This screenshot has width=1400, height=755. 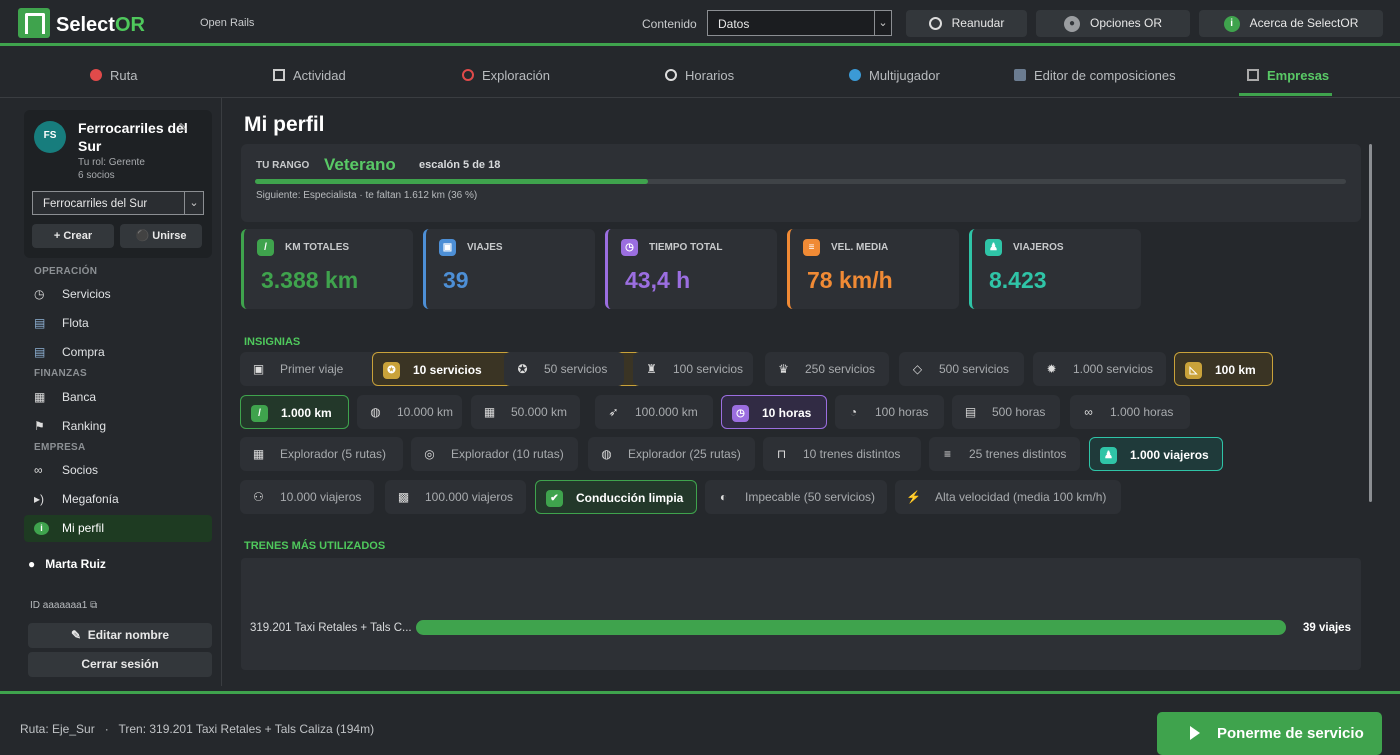 What do you see at coordinates (312, 369) in the screenshot?
I see `badge-label: Primer viaje` at bounding box center [312, 369].